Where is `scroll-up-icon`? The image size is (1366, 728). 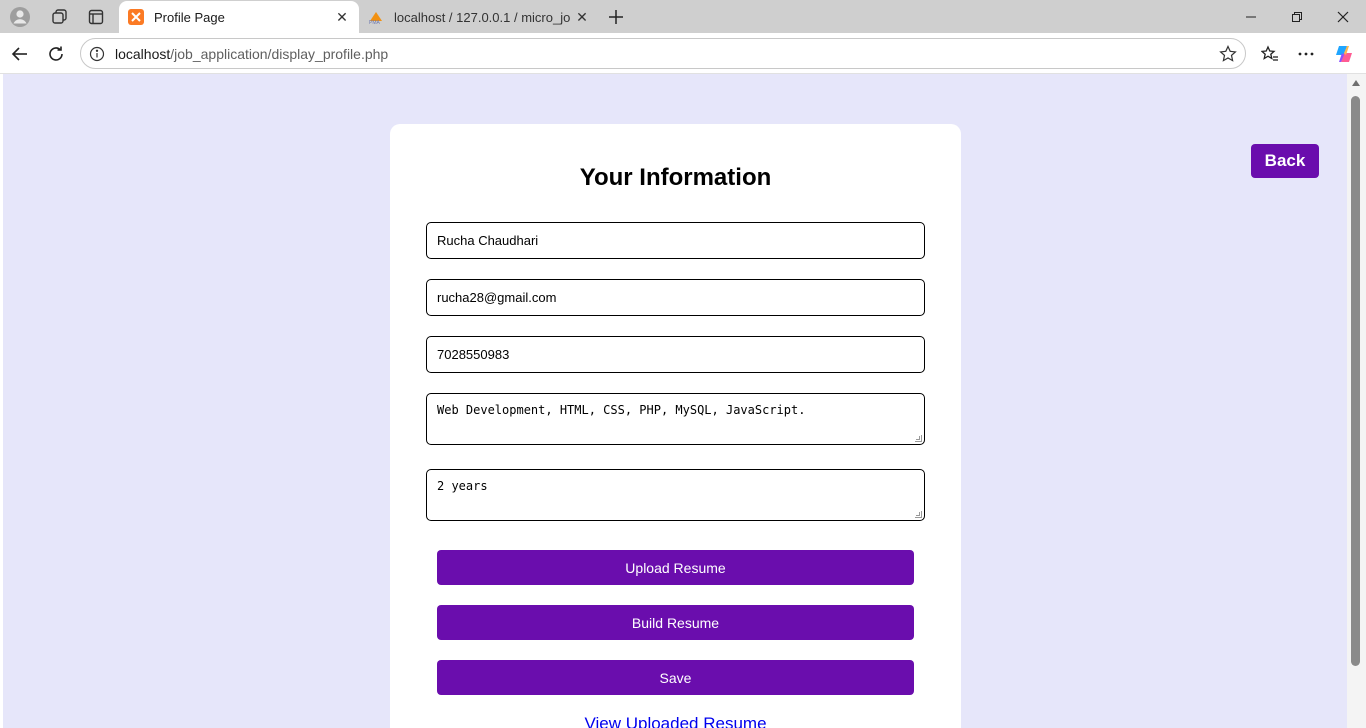 scroll-up-icon is located at coordinates (1356, 83).